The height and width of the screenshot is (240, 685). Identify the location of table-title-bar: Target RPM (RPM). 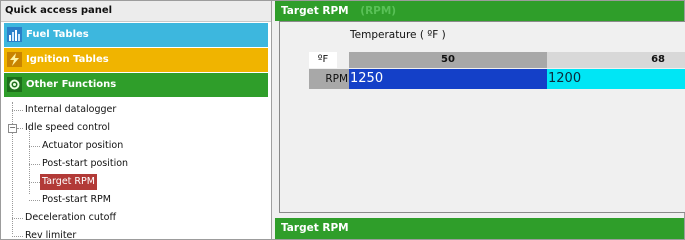
(479, 11).